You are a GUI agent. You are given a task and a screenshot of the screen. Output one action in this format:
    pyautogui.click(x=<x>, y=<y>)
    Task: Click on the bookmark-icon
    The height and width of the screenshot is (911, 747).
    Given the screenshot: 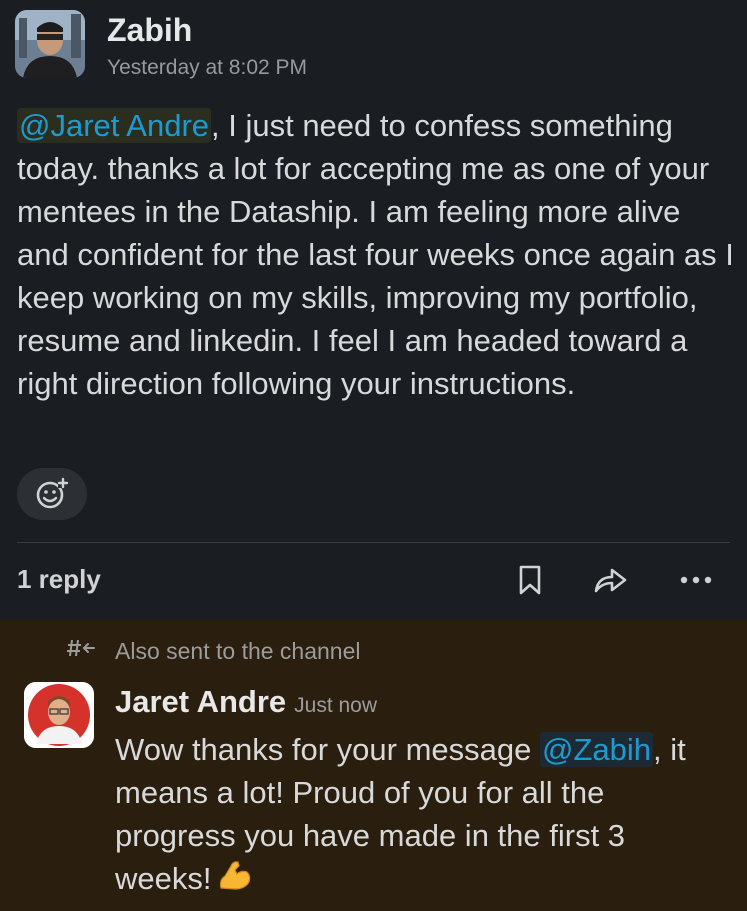 What is the action you would take?
    pyautogui.click(x=530, y=580)
    